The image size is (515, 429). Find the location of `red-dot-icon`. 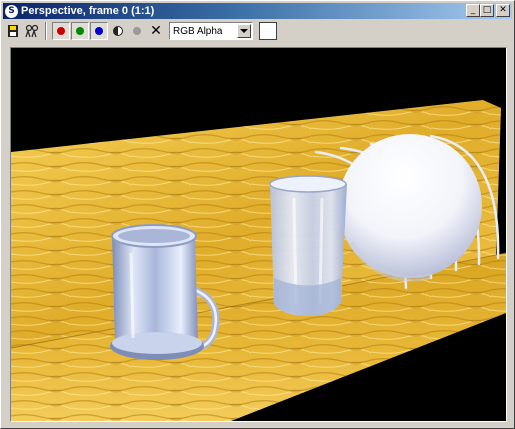

red-dot-icon is located at coordinates (61, 31).